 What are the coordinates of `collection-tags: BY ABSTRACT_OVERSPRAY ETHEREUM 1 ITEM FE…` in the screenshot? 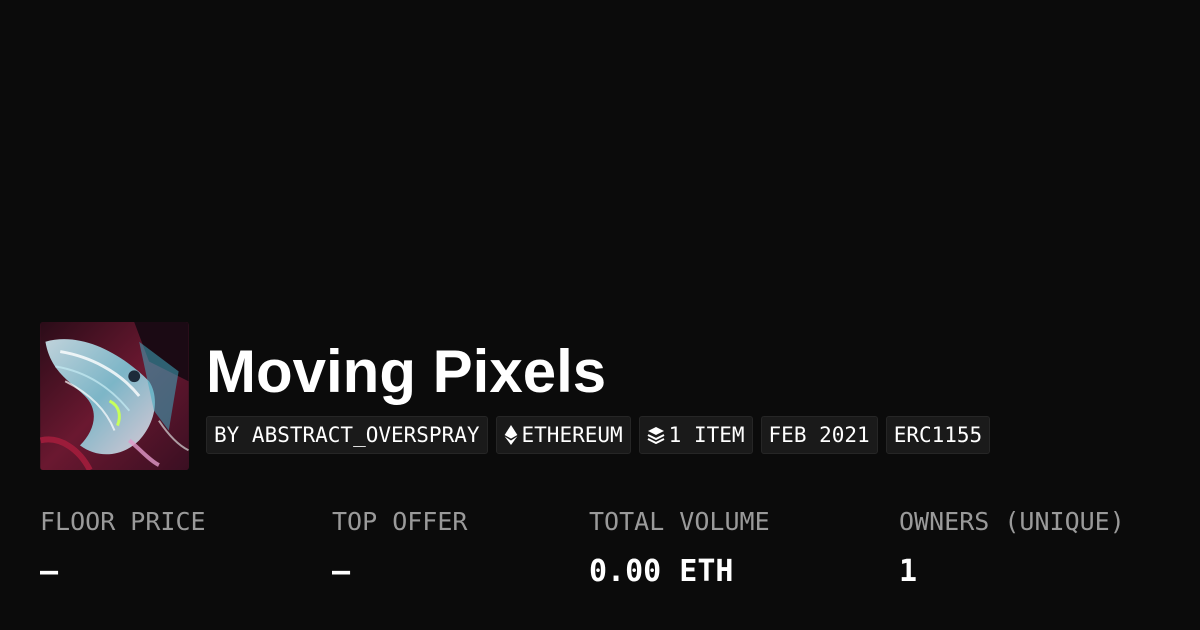 It's located at (598, 435).